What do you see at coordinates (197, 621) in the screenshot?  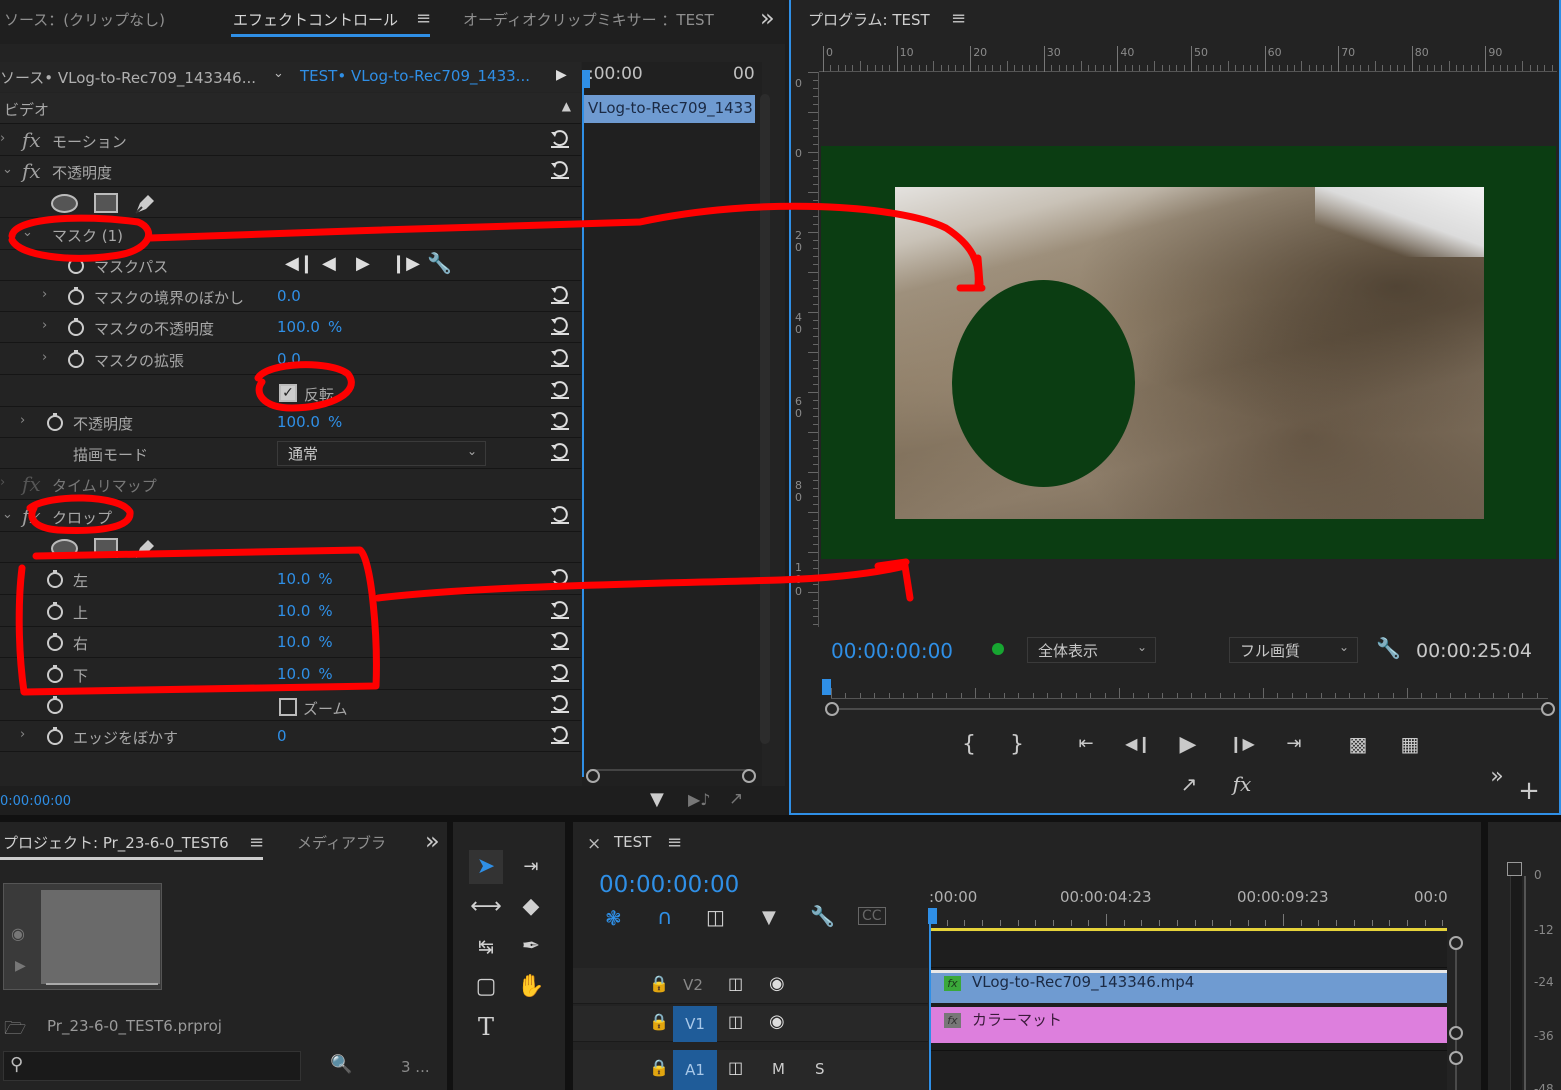 I see `annotation-crop-box` at bounding box center [197, 621].